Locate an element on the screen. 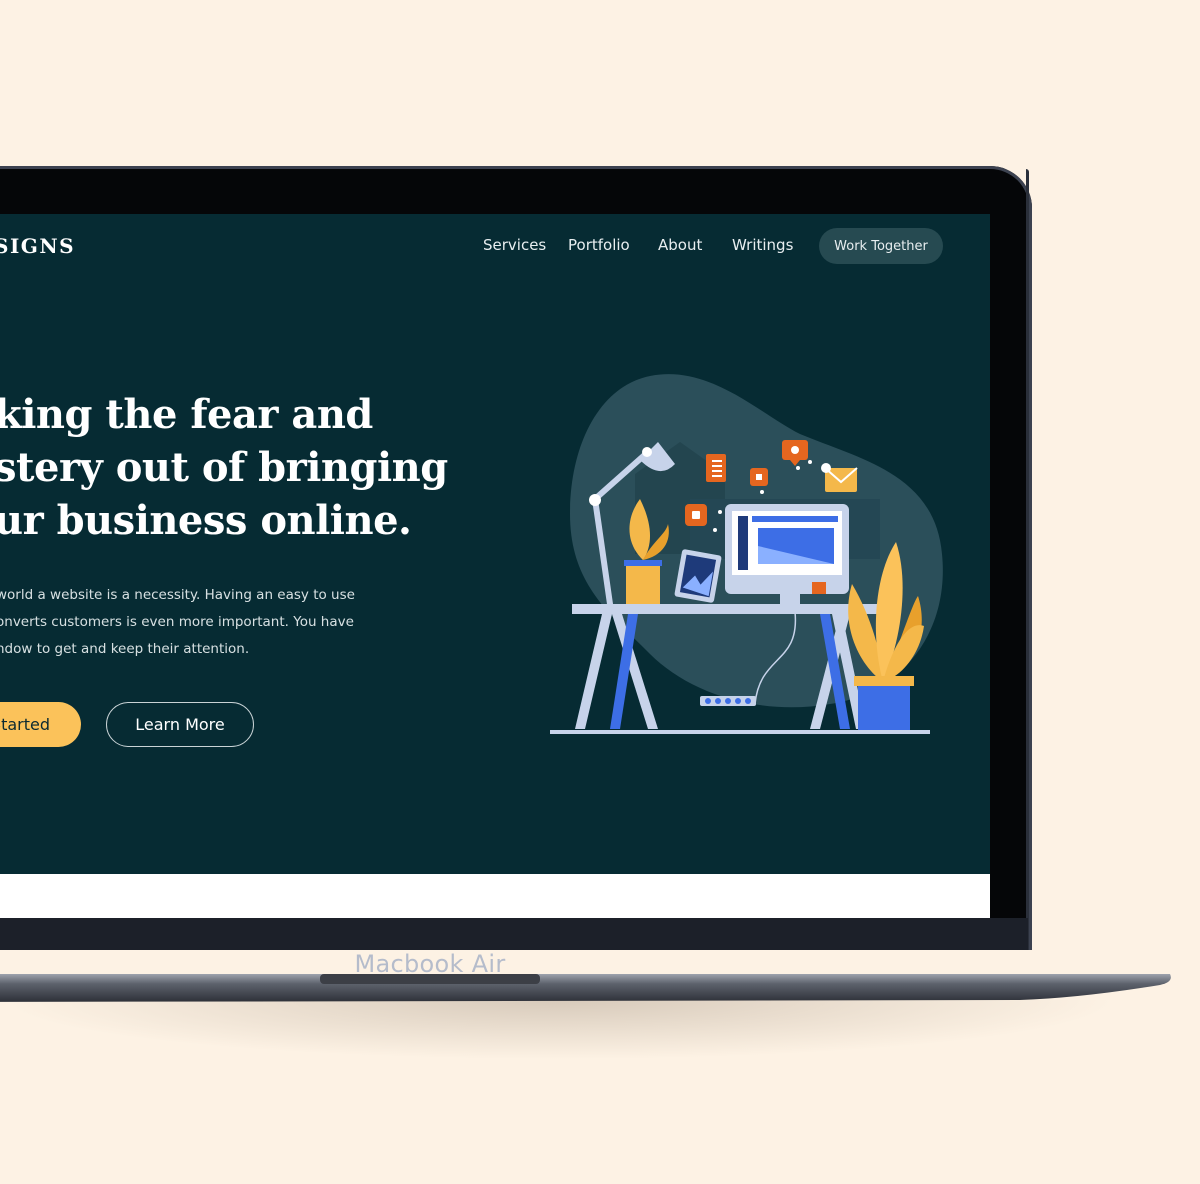 The width and height of the screenshot is (1200, 1184). laptop-shadow is located at coordinates (560, 1030).